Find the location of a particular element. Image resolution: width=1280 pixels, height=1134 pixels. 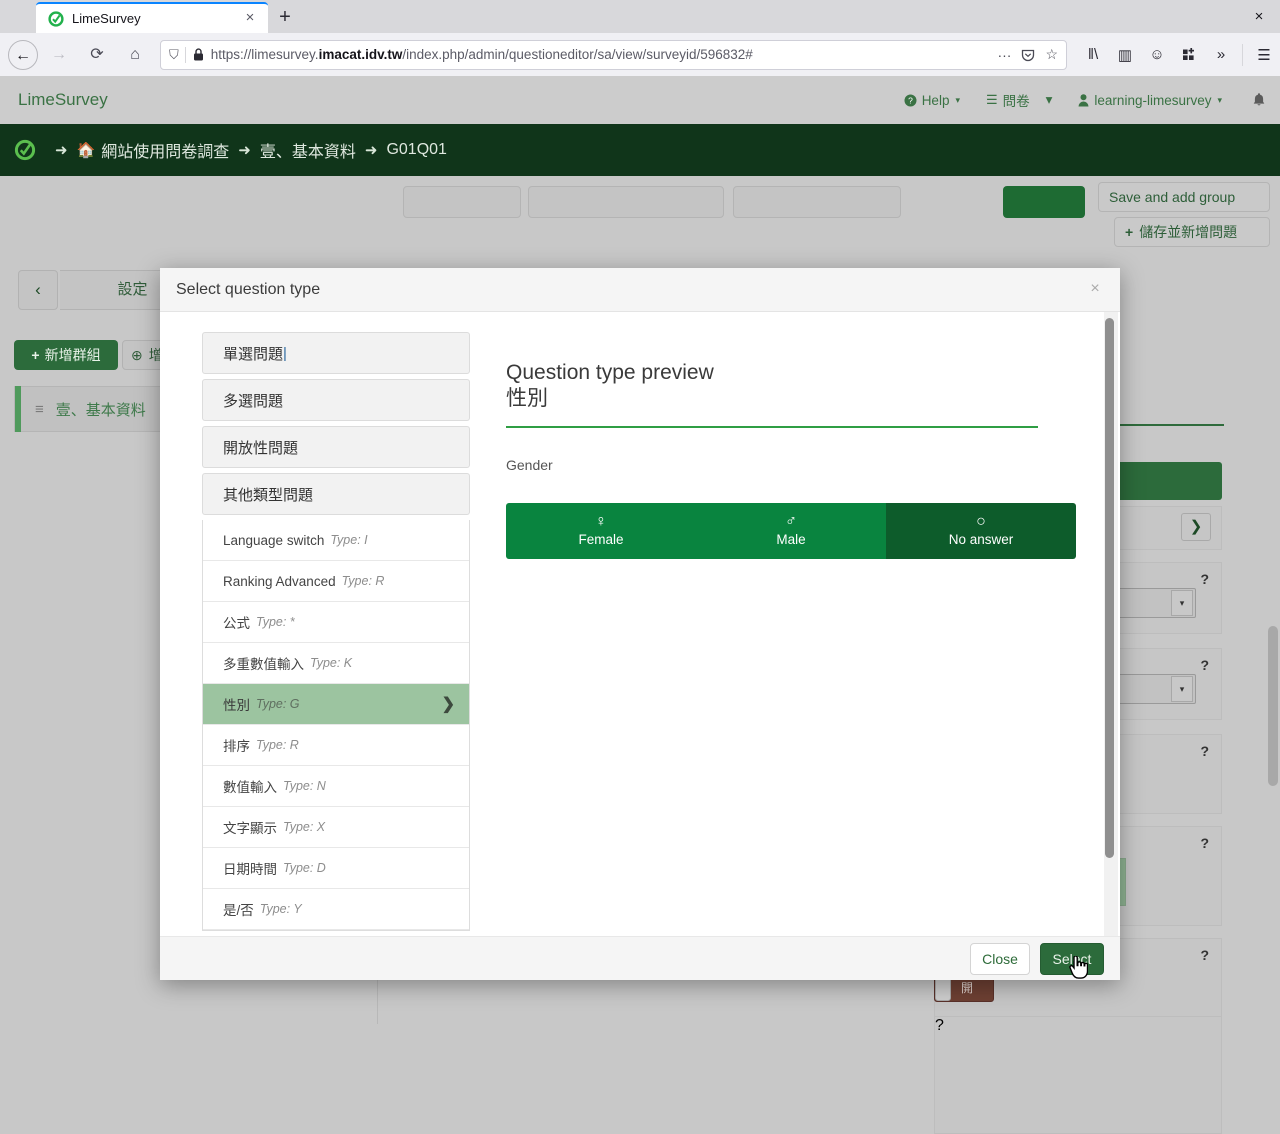

modal-close-icon: × is located at coordinates (1095, 289).